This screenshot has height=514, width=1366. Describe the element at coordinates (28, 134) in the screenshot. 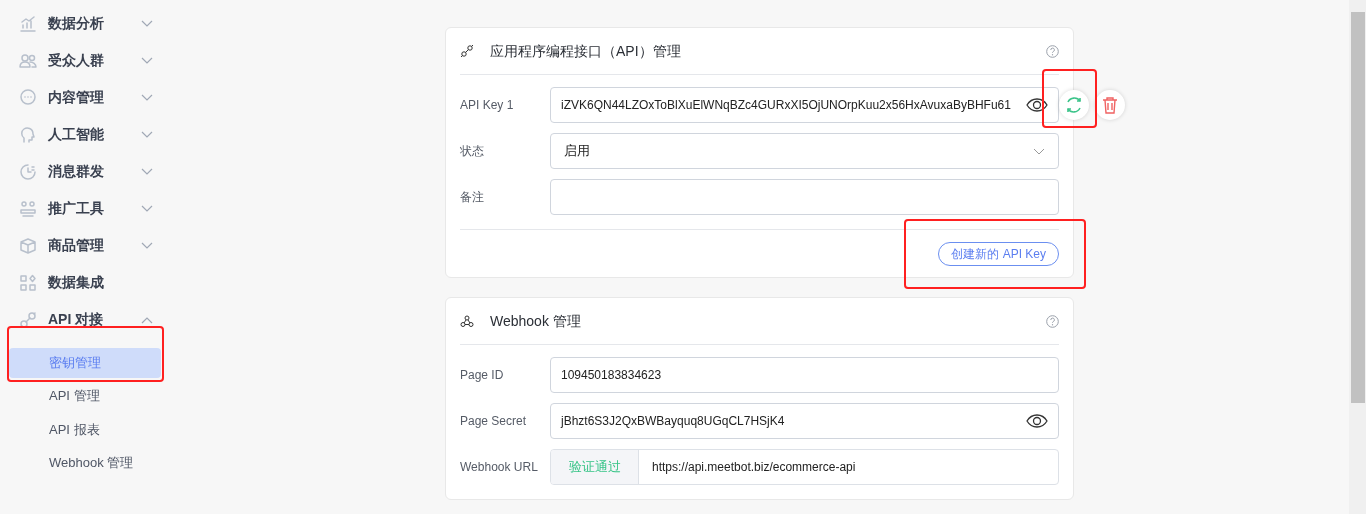

I see `head-icon` at that location.